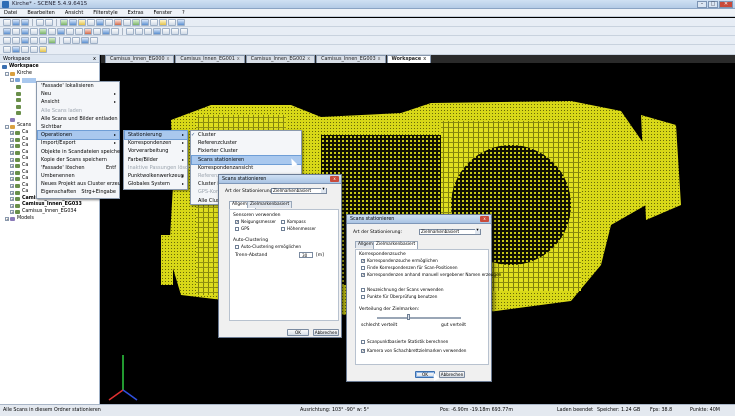 The height and width of the screenshot is (416, 735). I want to click on menu-bearbeiten: Bearbeiten, so click(40, 12).